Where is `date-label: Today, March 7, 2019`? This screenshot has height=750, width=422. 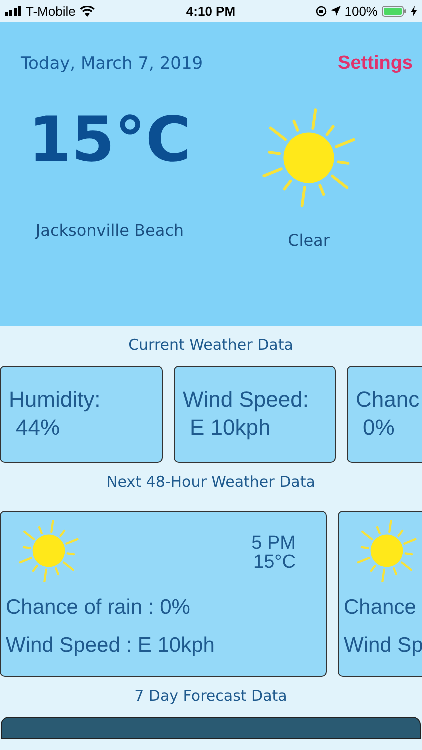
date-label: Today, March 7, 2019 is located at coordinates (112, 64).